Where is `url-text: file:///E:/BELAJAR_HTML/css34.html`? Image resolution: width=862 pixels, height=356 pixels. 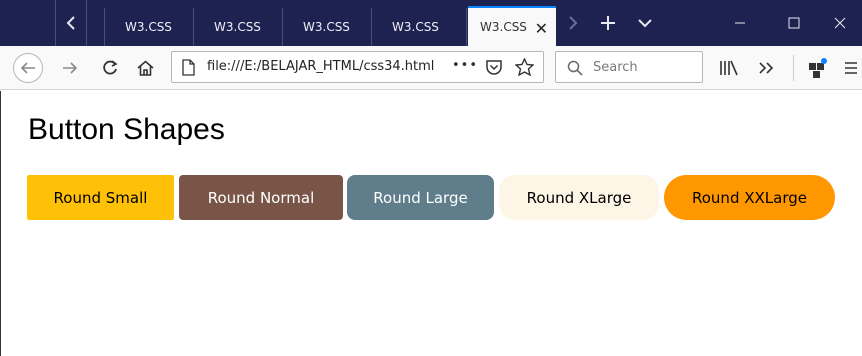
url-text: file:///E:/BELAJAR_HTML/css34.html is located at coordinates (326, 66).